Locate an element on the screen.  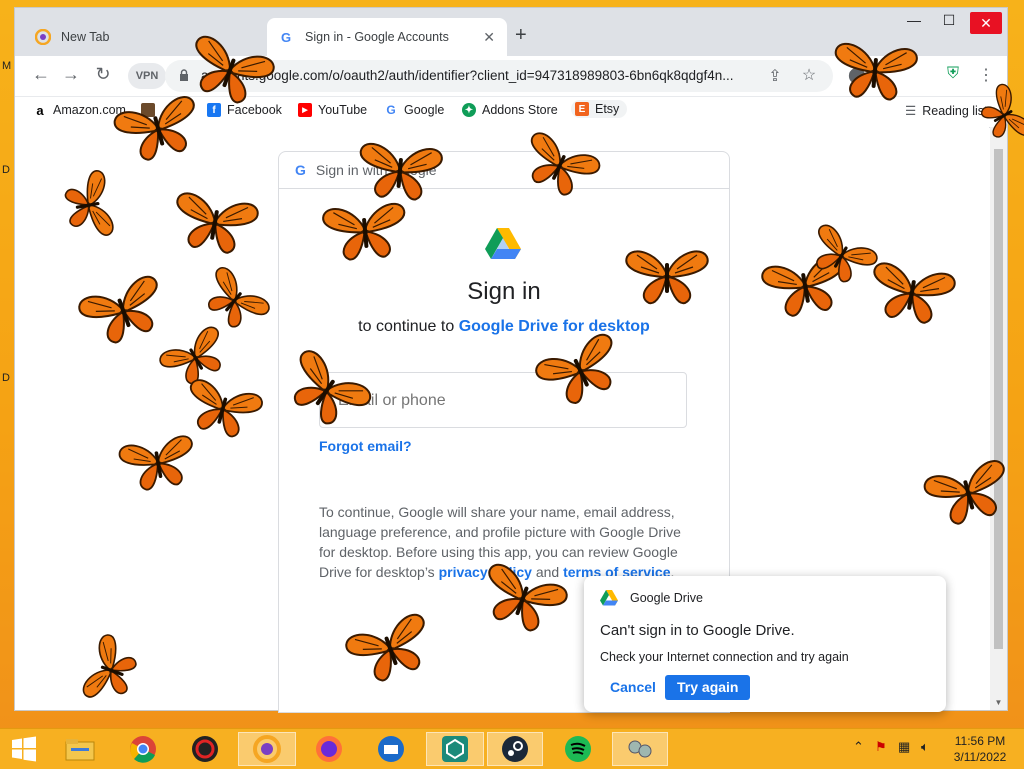
clock: 11:56 PM 3/11/2022 is located at coordinates (980, 749).